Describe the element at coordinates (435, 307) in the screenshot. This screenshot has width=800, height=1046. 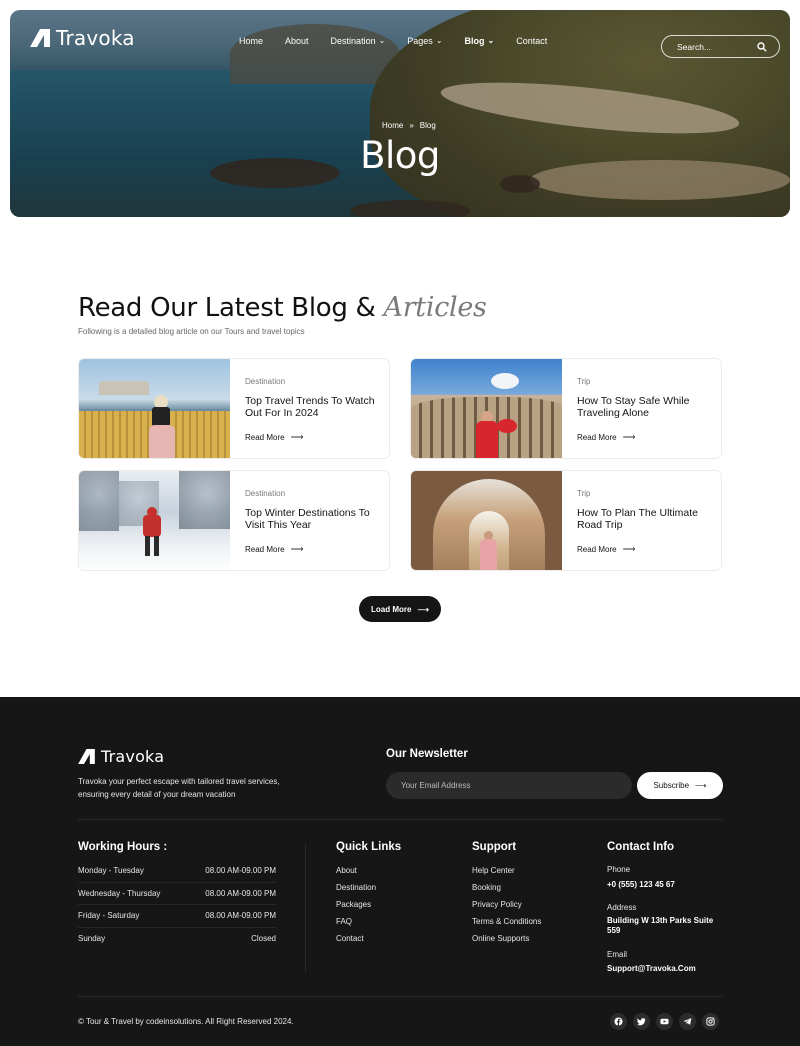
I see `heading-accent: Articles` at that location.